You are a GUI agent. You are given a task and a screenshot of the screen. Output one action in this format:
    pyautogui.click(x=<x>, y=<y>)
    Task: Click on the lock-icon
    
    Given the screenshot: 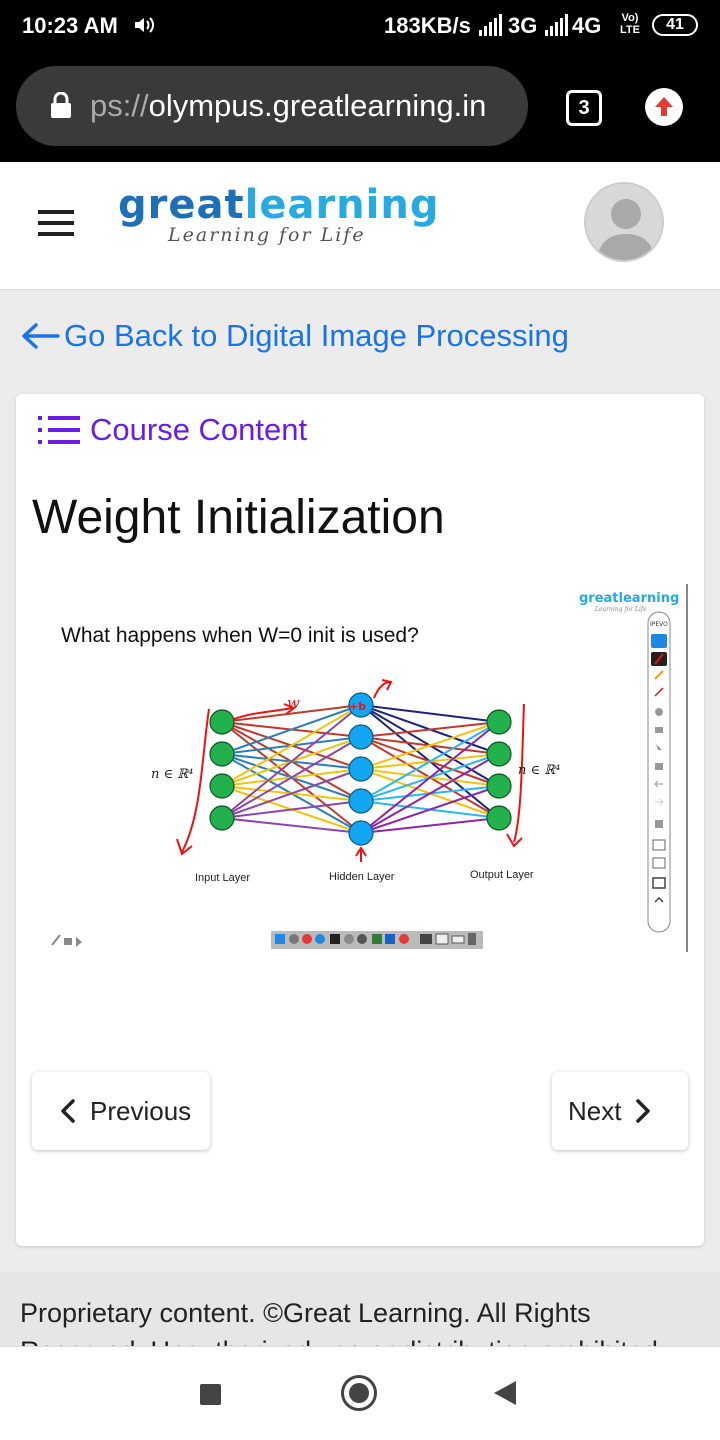 What is the action you would take?
    pyautogui.click(x=61, y=105)
    